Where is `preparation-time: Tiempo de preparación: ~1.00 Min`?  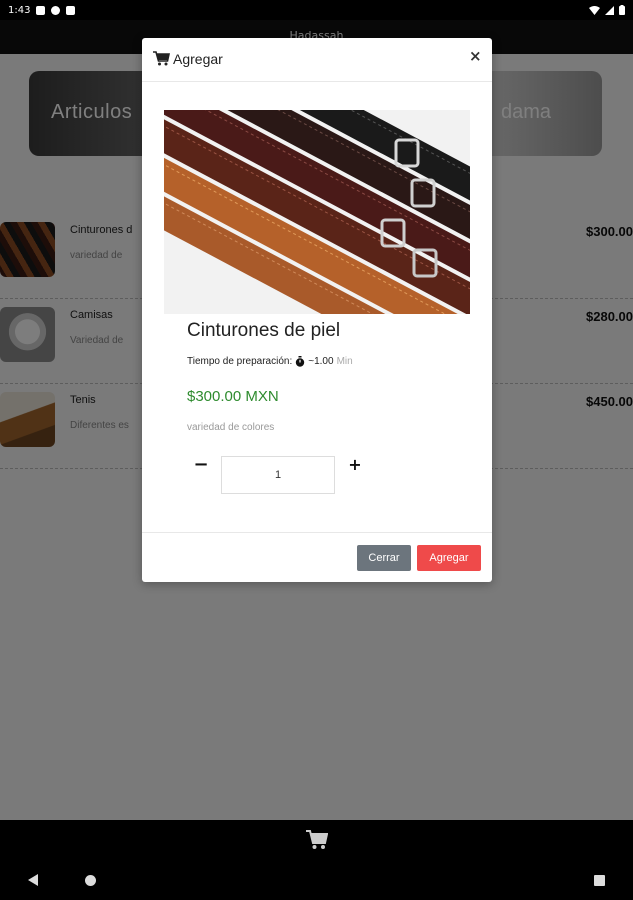 preparation-time: Tiempo de preparación: ~1.00 Min is located at coordinates (270, 361).